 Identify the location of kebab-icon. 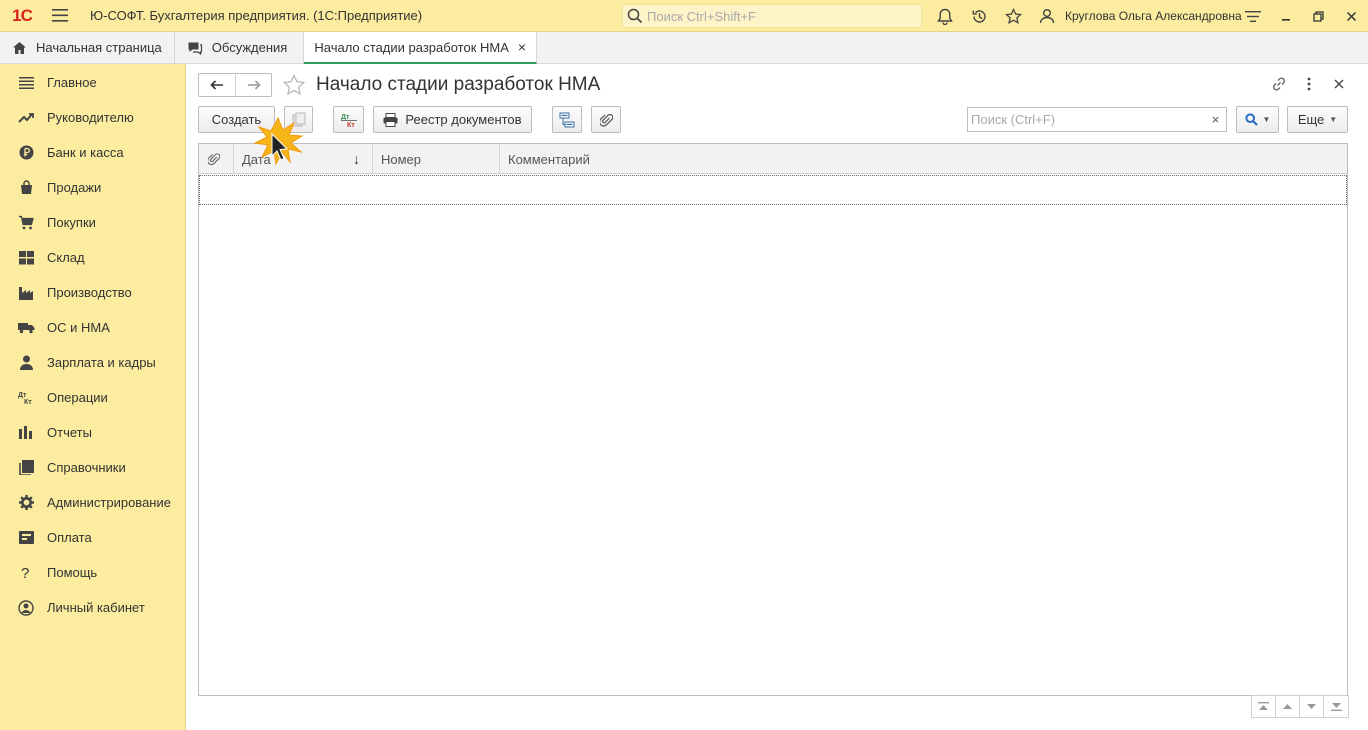
(1309, 84).